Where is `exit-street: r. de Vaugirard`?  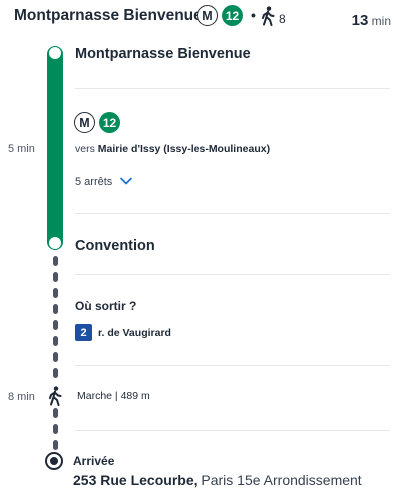 exit-street: r. de Vaugirard is located at coordinates (134, 332).